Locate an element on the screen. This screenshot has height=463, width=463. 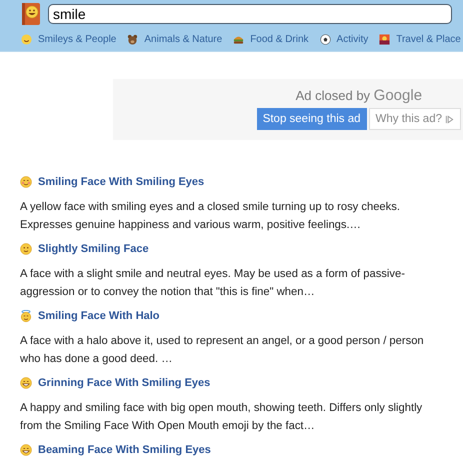
halo-smiley-icon is located at coordinates (26, 316).